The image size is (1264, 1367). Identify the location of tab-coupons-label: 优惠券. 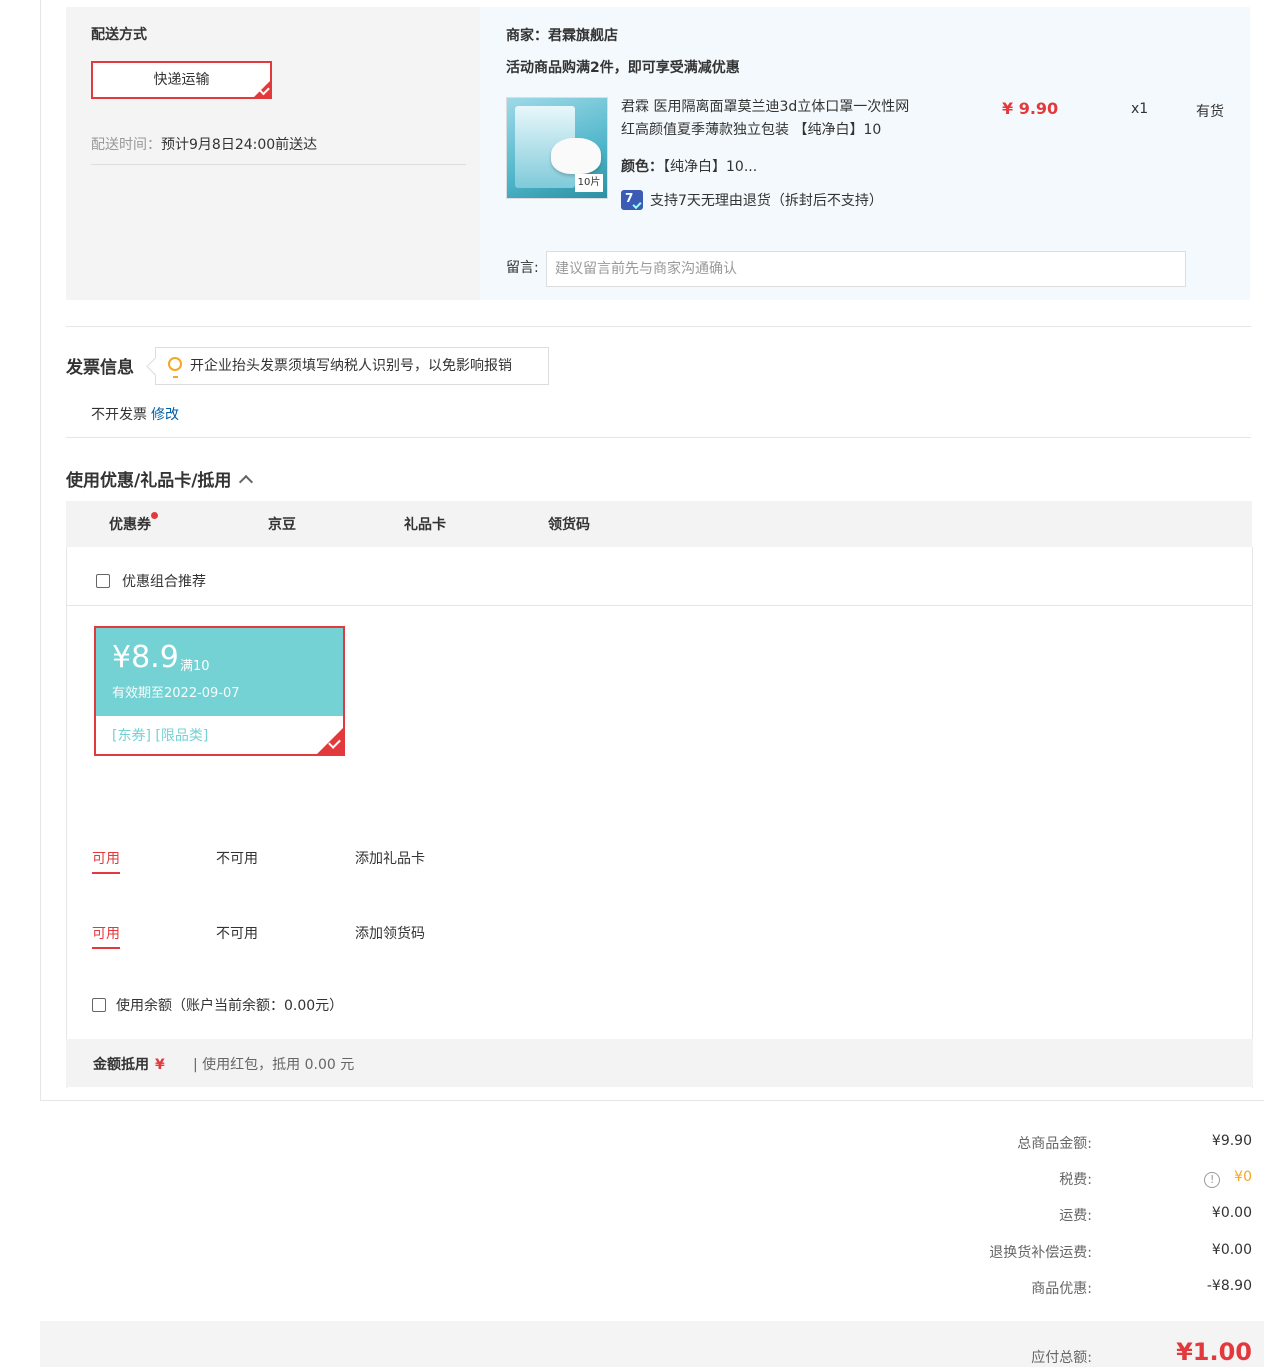
(130, 525).